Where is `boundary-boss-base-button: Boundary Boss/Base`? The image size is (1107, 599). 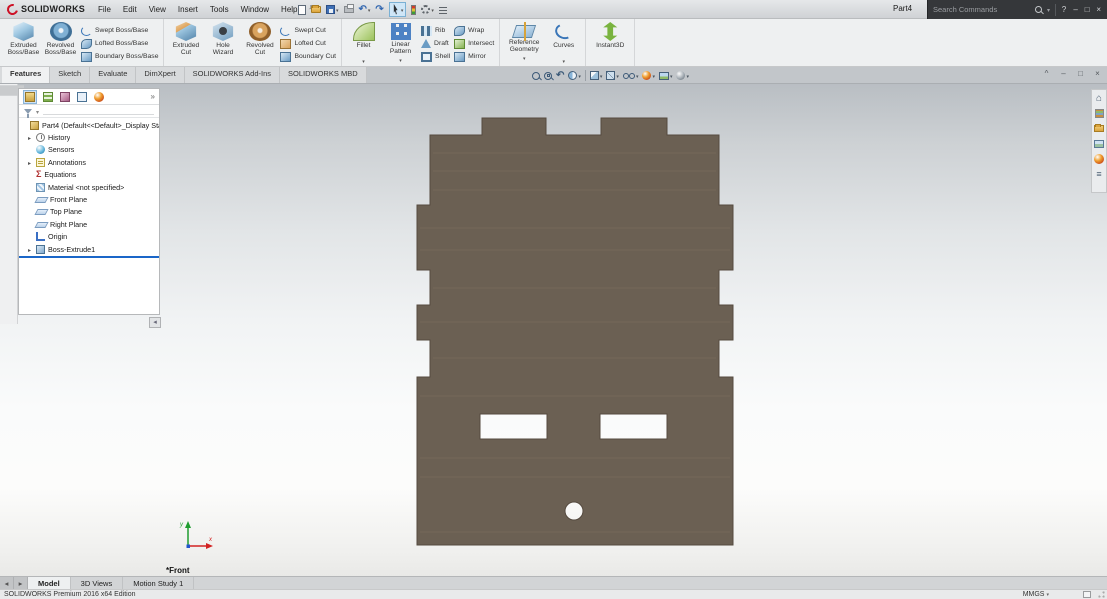
boundary-boss-base-button: Boundary Boss/Base is located at coordinates (119, 56).